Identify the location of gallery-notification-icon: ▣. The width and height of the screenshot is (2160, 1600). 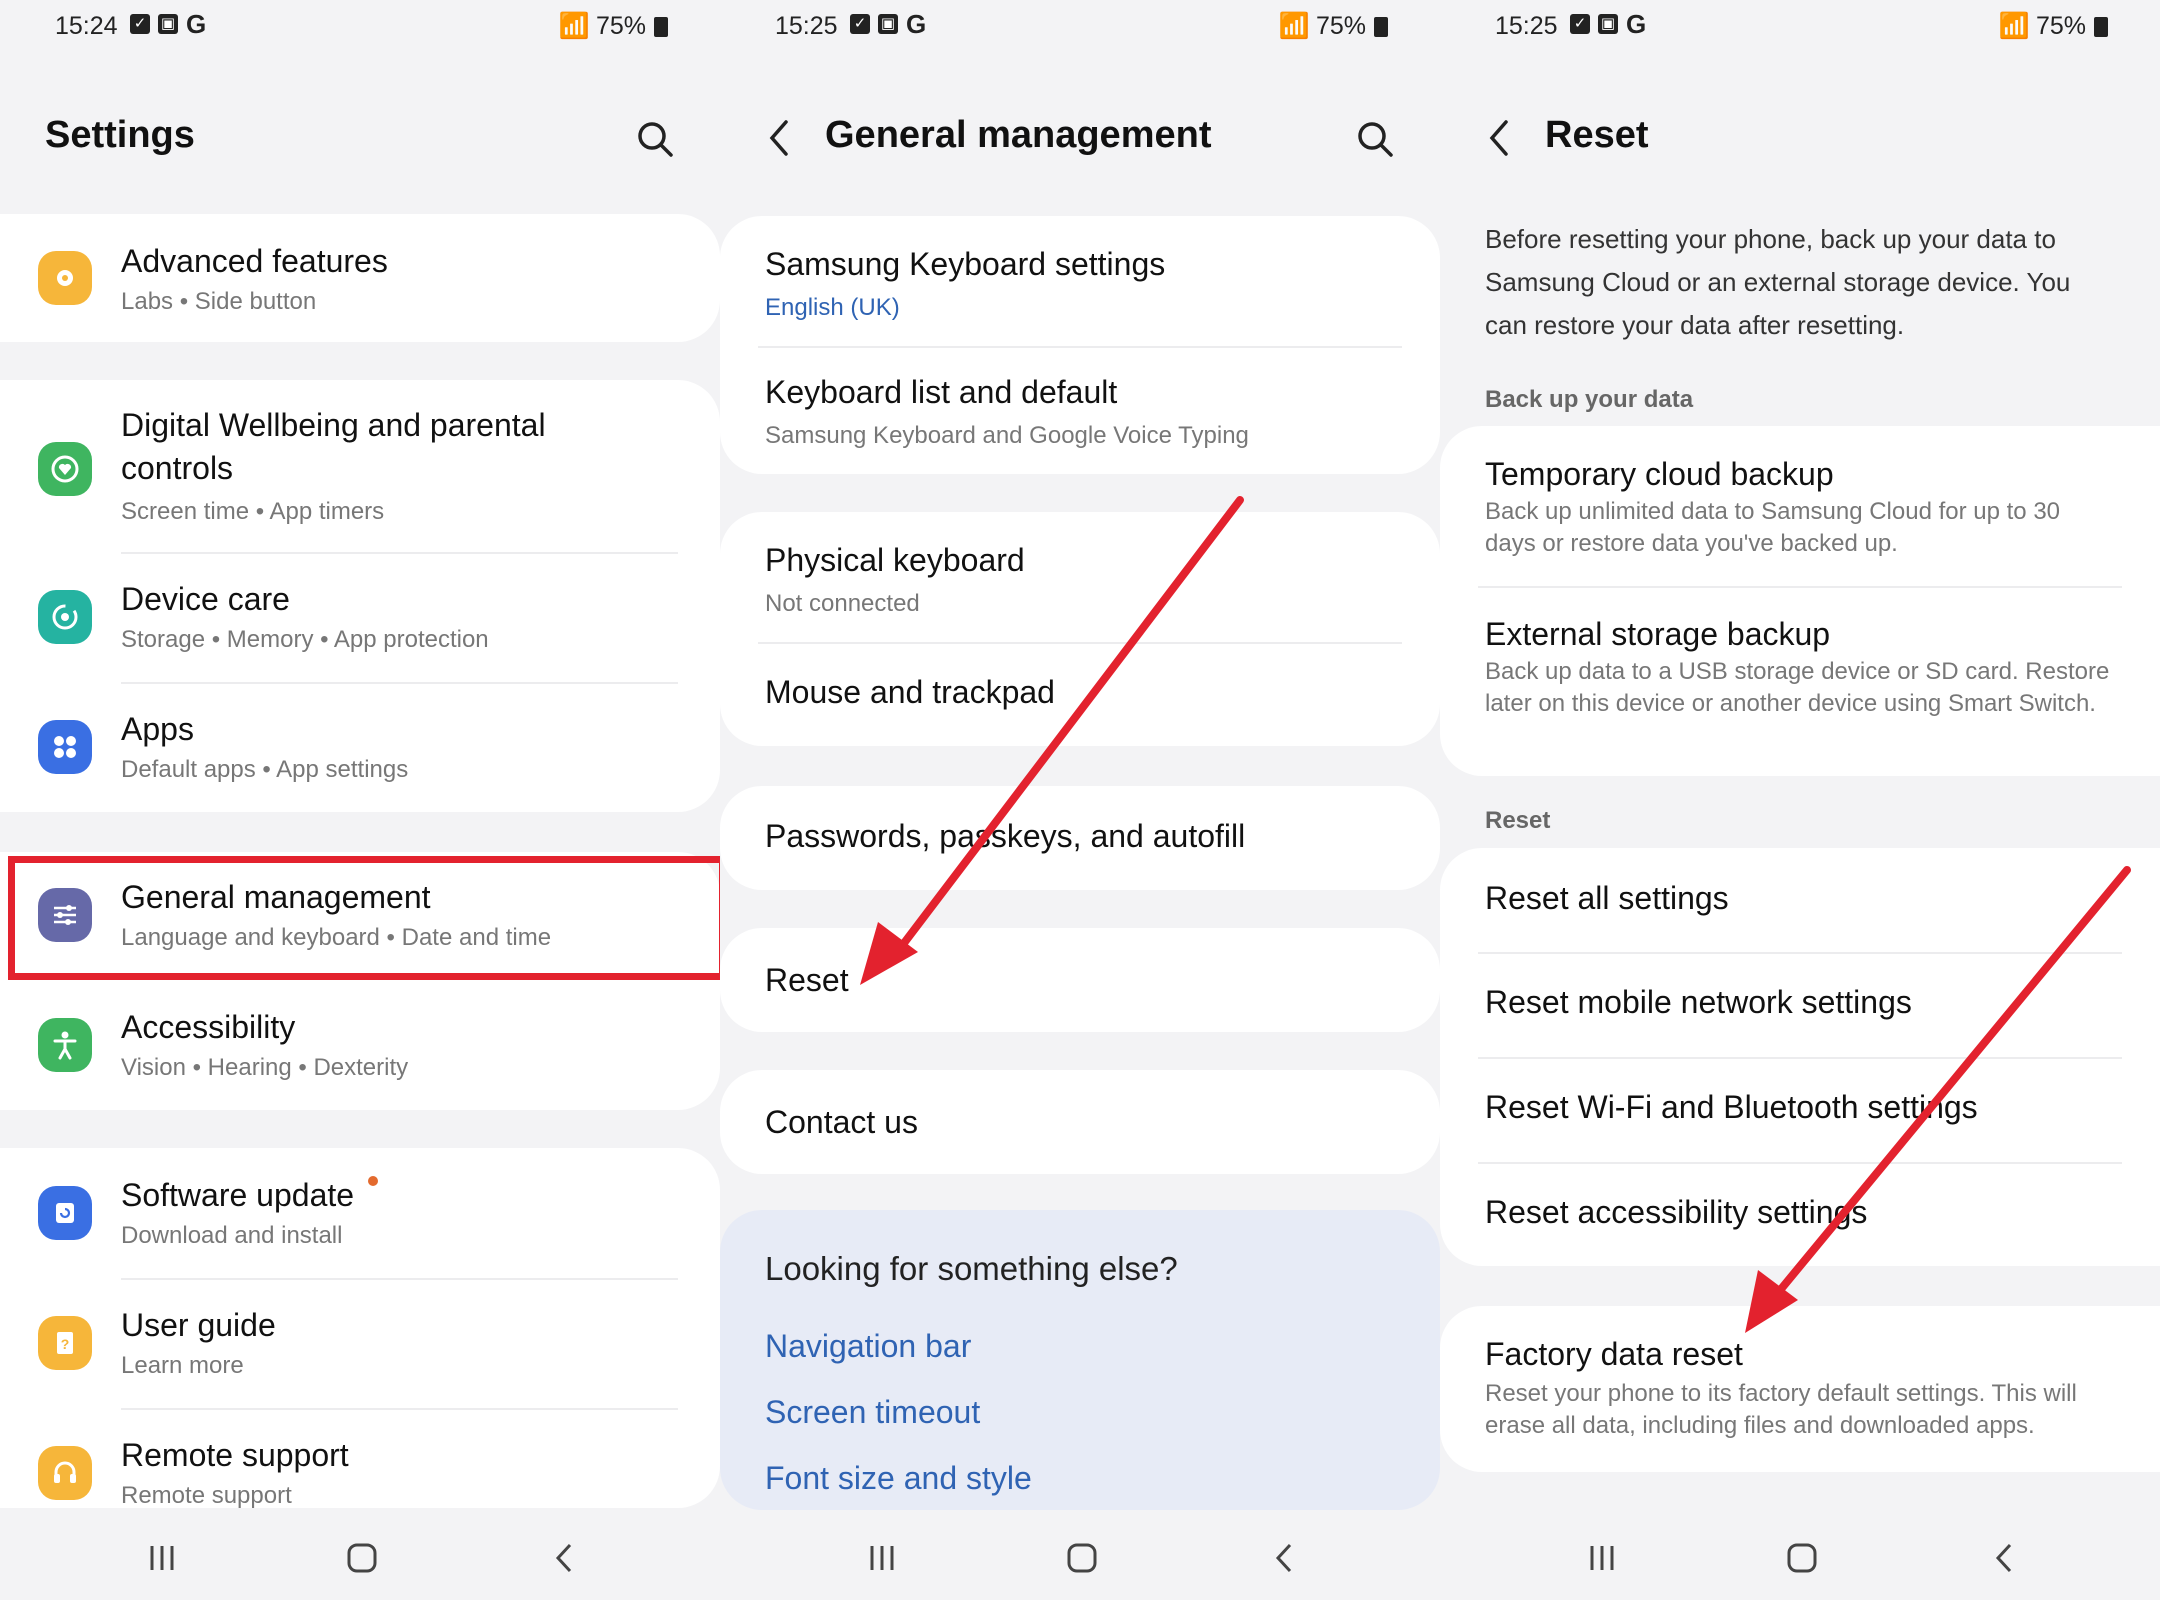
(1608, 24).